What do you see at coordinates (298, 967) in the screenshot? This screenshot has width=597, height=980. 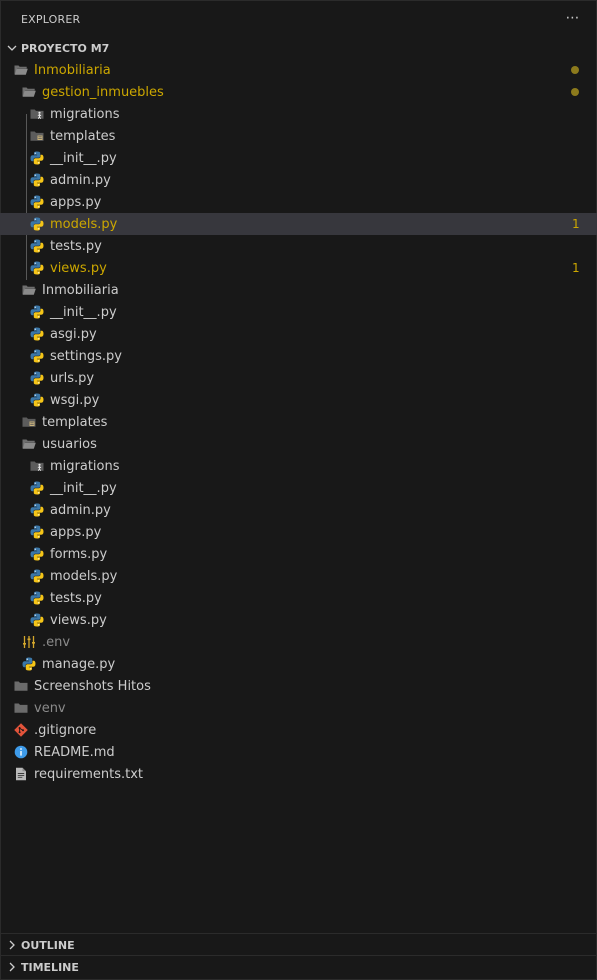 I see `timeline-section-header: TIMELINE` at bounding box center [298, 967].